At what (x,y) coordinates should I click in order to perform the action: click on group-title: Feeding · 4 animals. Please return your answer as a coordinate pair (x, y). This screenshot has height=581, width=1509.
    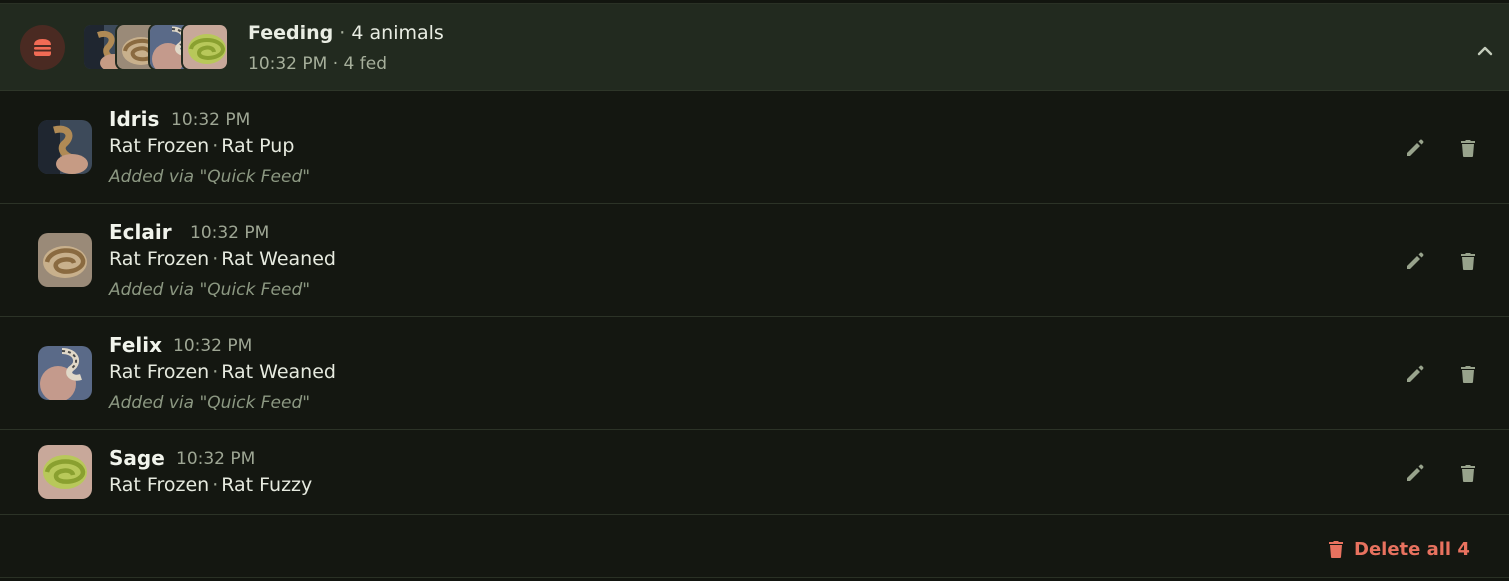
    Looking at the image, I should click on (346, 33).